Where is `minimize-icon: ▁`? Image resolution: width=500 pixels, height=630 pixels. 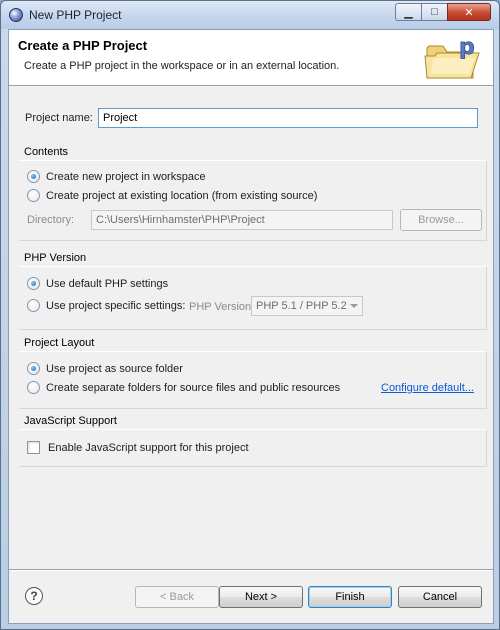 minimize-icon: ▁ is located at coordinates (408, 12).